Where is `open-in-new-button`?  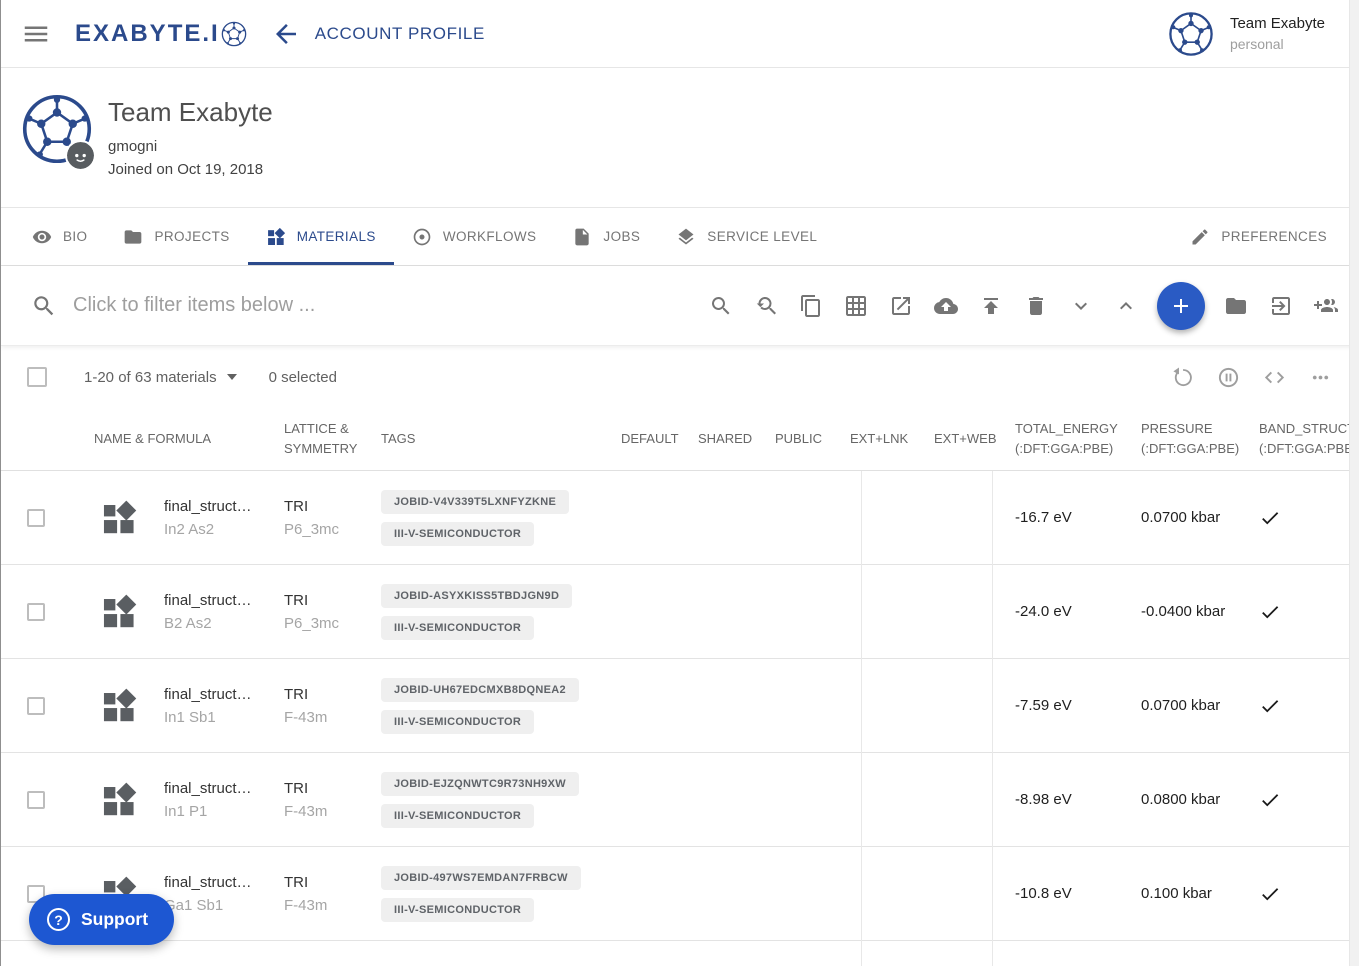
open-in-new-button is located at coordinates (901, 306).